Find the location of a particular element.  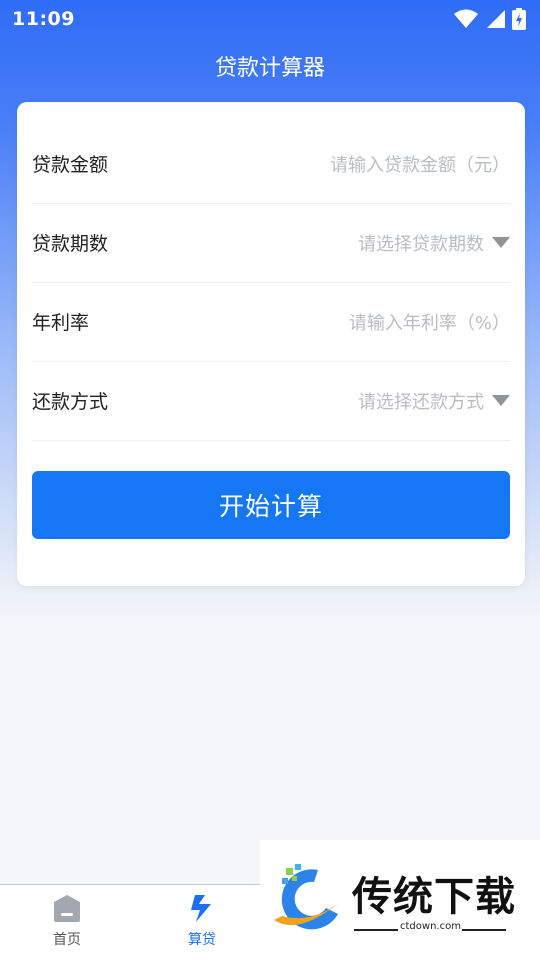

status-icons is located at coordinates (490, 19).